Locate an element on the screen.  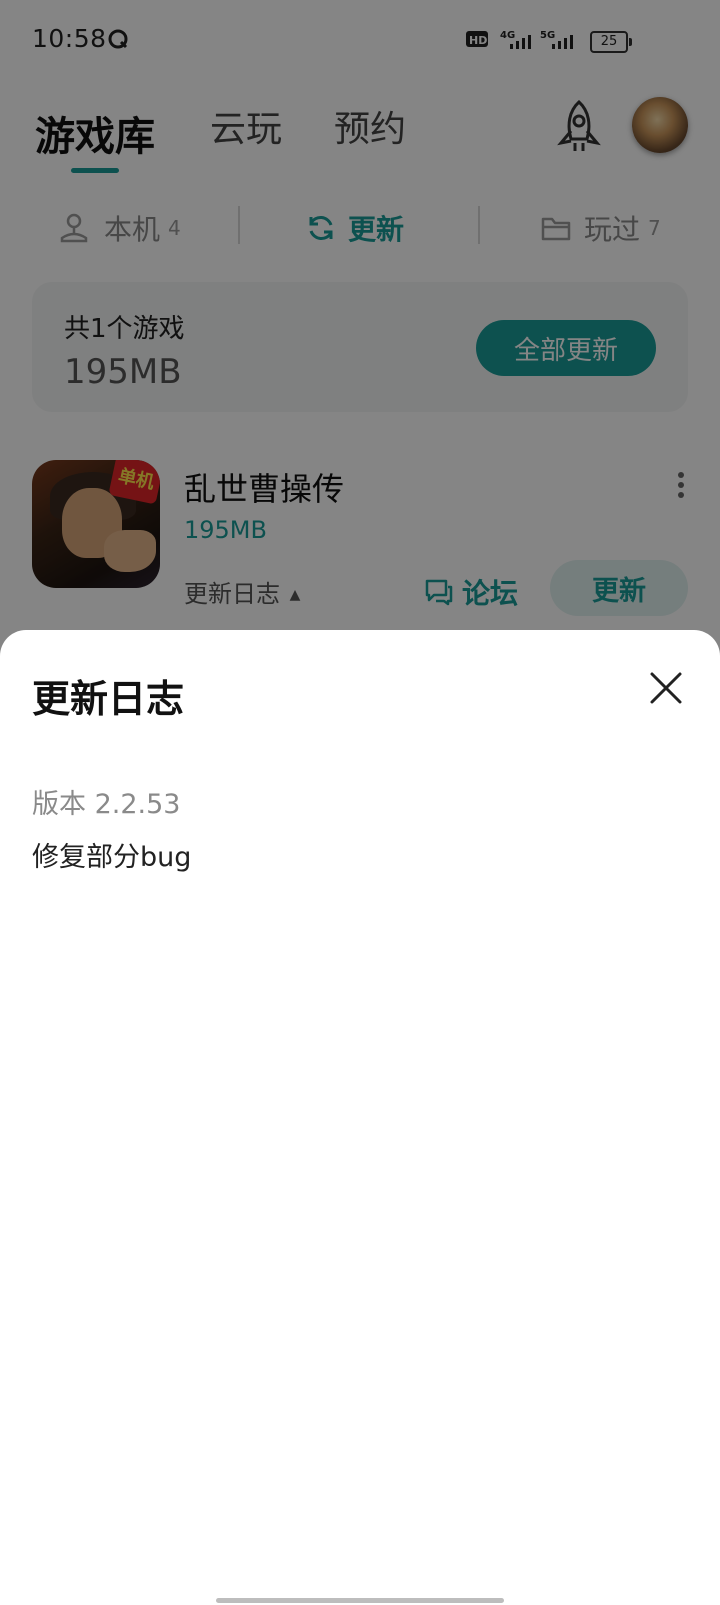
changelog-notes: 修复部分bug is located at coordinates (112, 857).